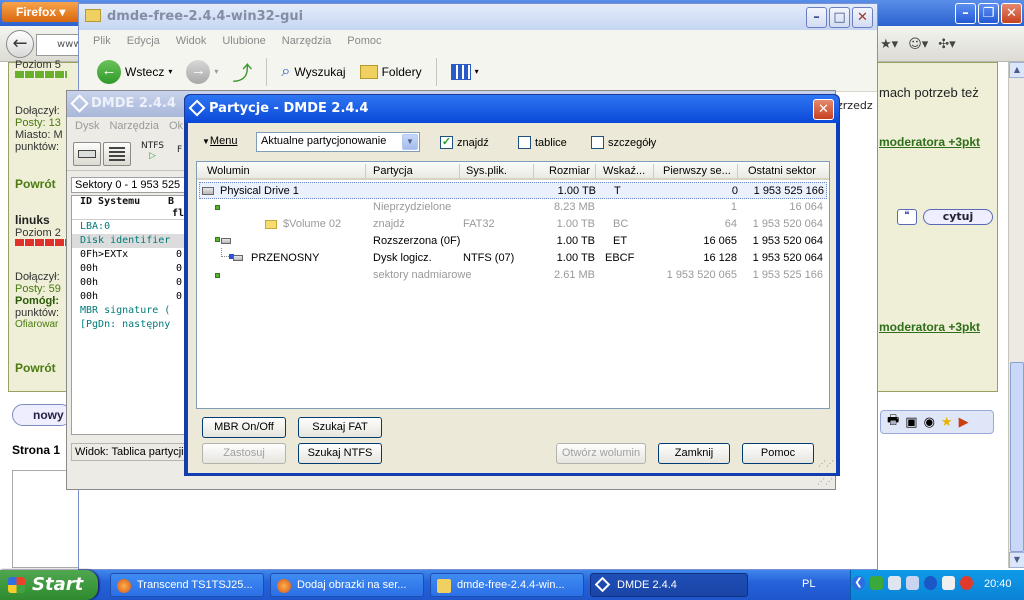 Image resolution: width=1024 pixels, height=600 pixels. I want to click on find-ntfs-label: Szukaj NTFS, so click(340, 453).